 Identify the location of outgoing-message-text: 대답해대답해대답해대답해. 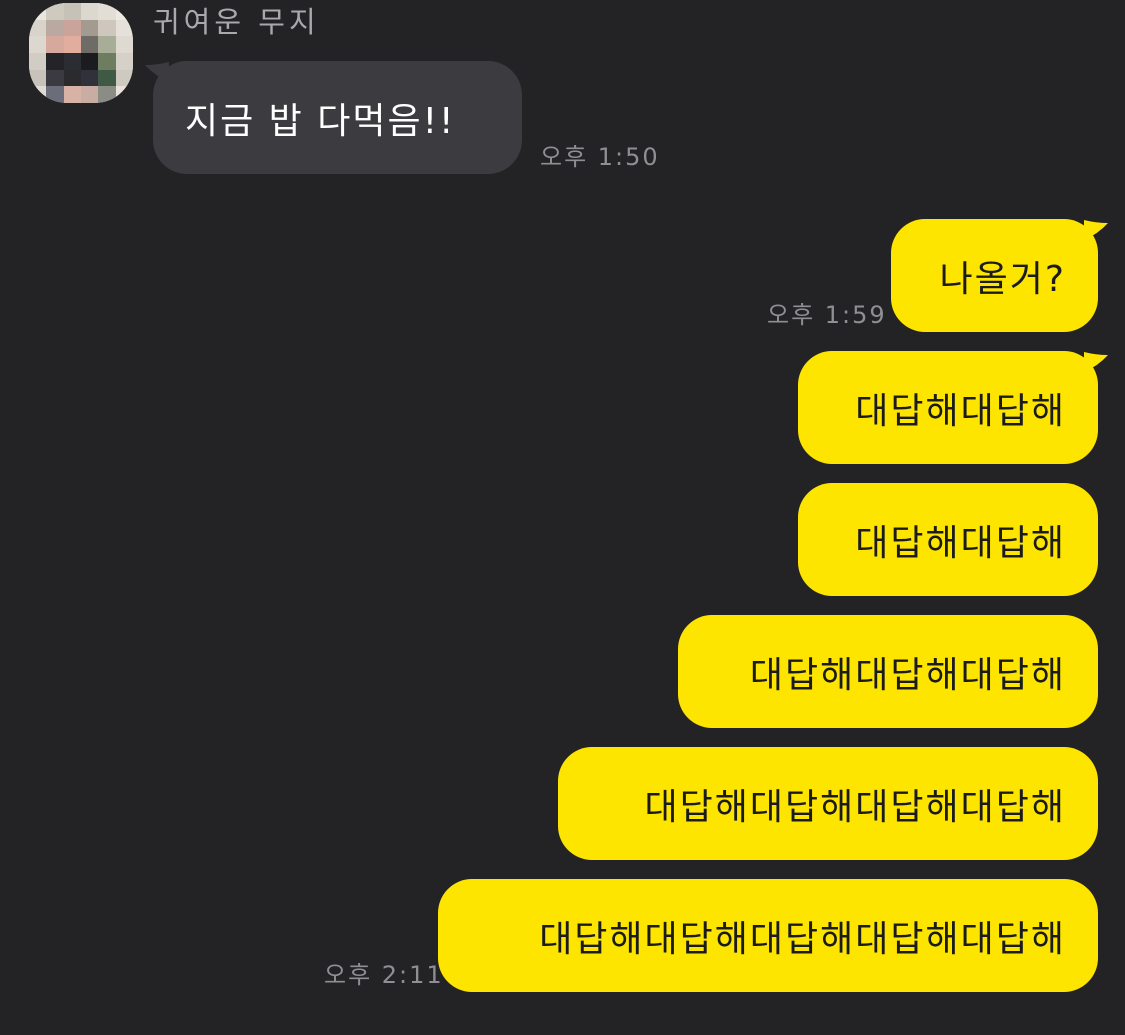
(855, 807).